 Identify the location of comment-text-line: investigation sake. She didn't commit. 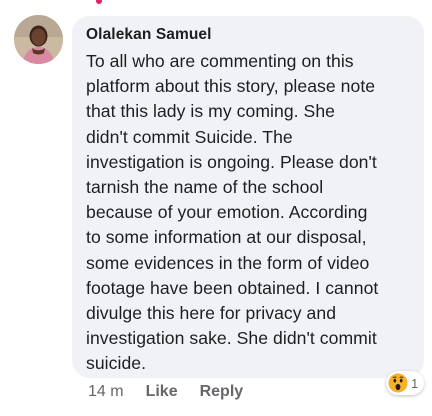
(231, 338).